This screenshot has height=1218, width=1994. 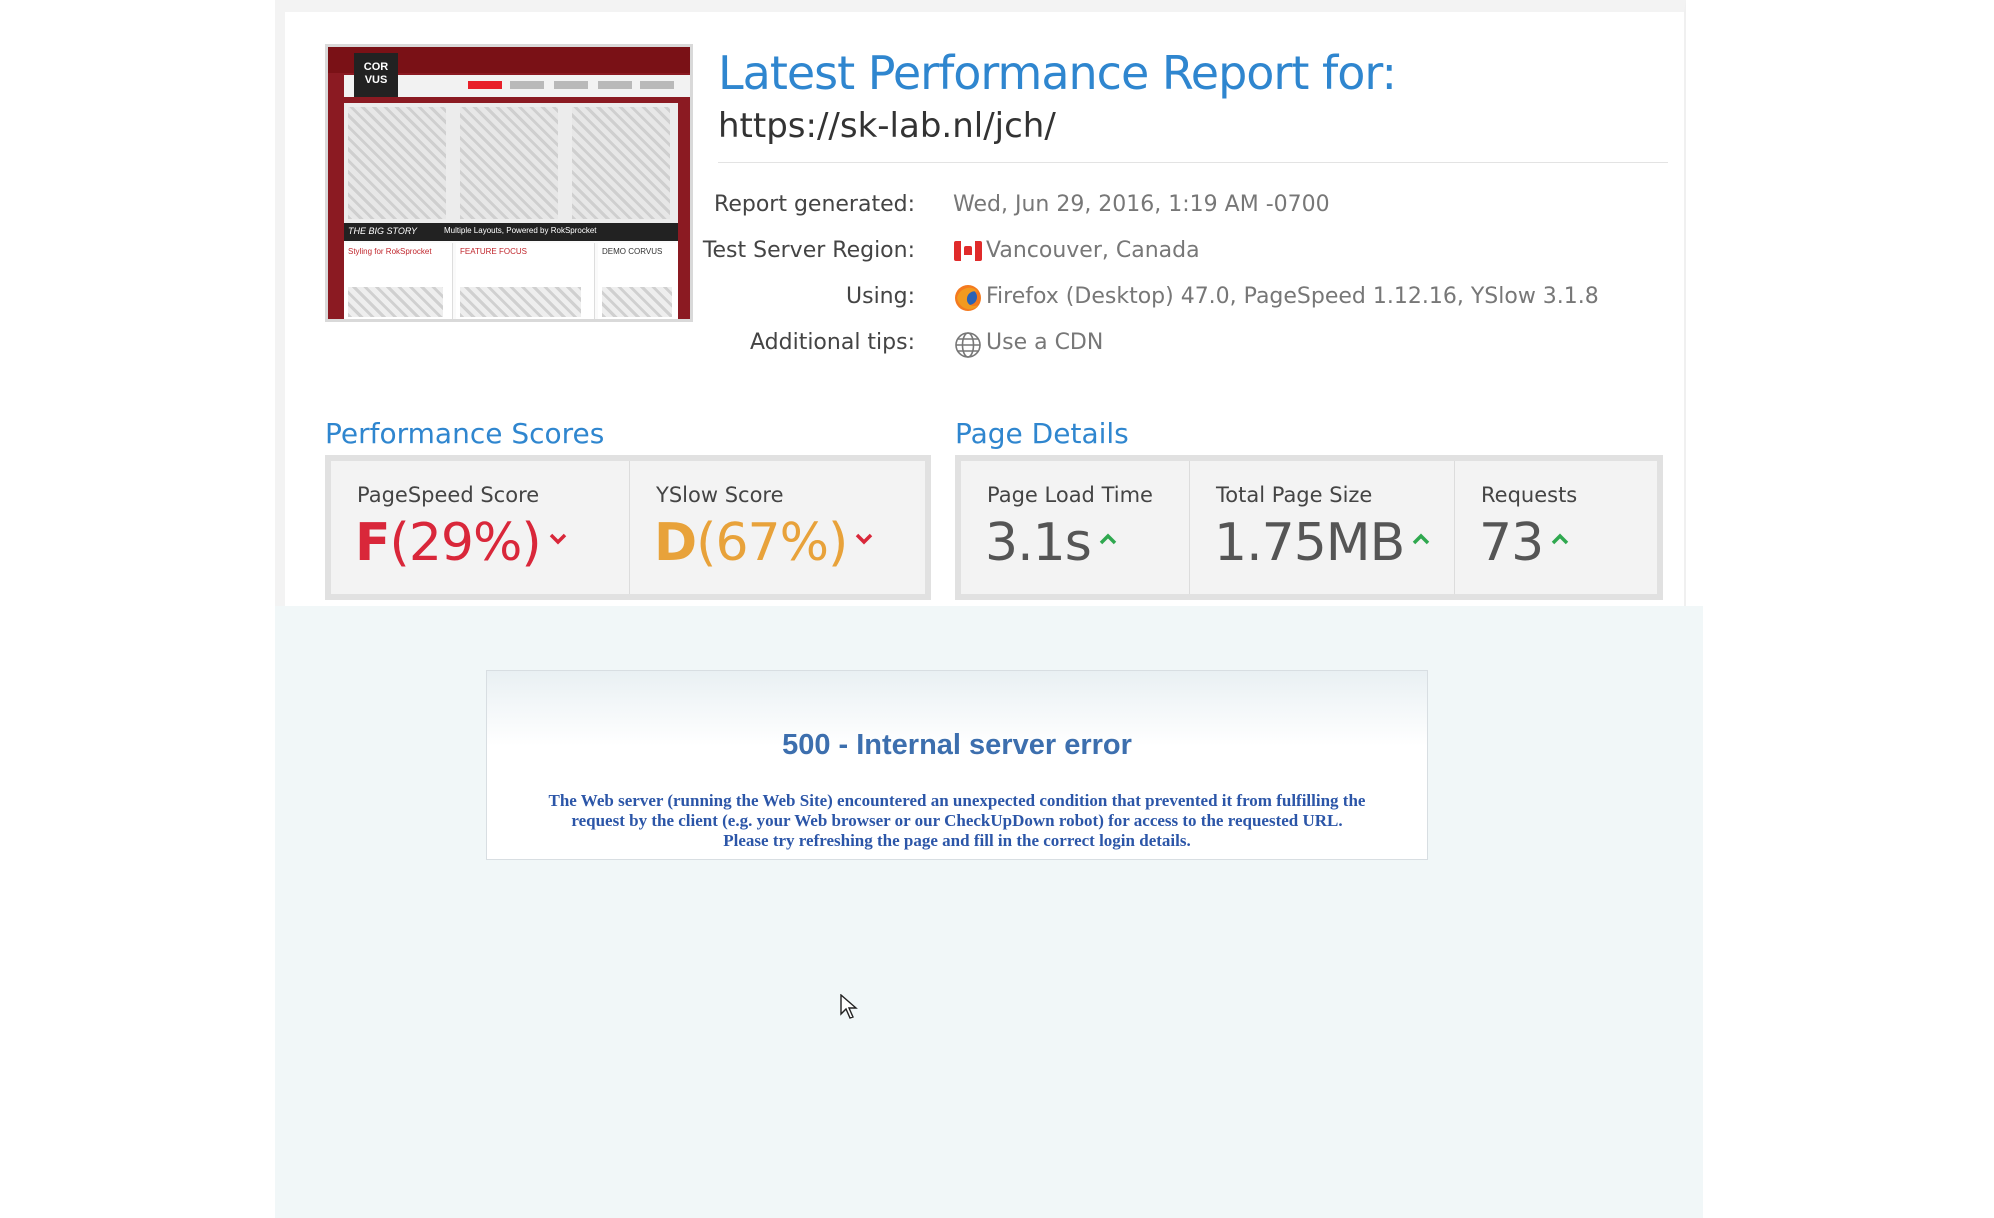 What do you see at coordinates (520, 230) in the screenshot?
I see `thumbnail-banner-text: Multiple Layouts, Powered by RokSprocket` at bounding box center [520, 230].